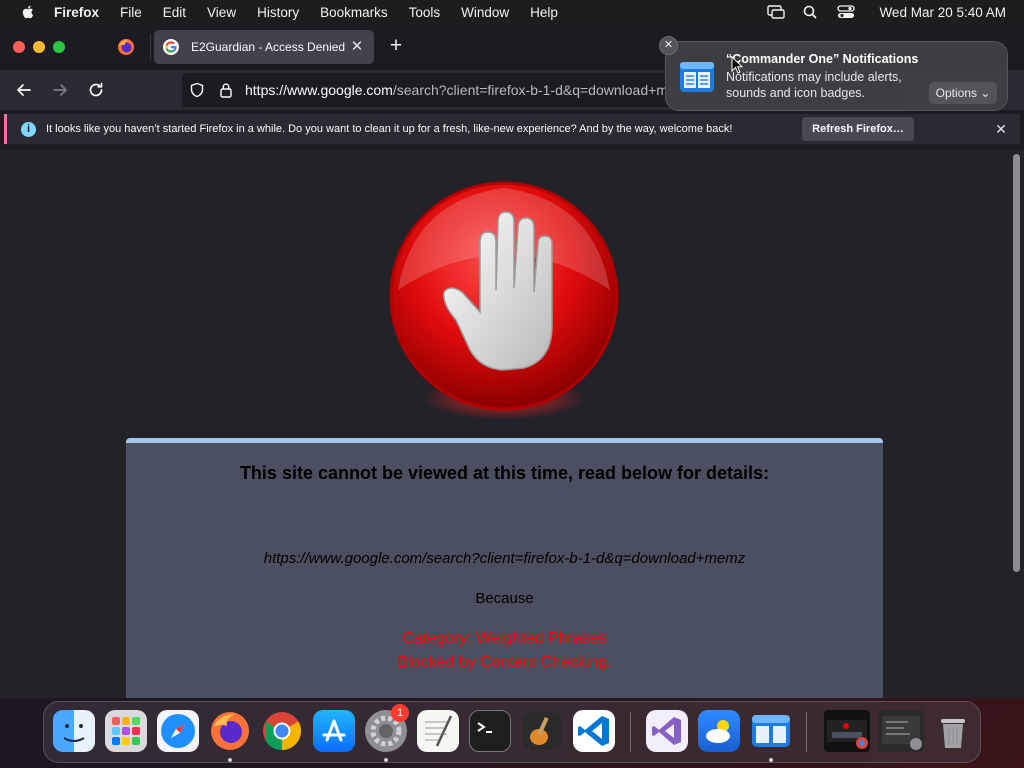 The image size is (1024, 768). What do you see at coordinates (221, 12) in the screenshot?
I see `menu-view: View` at bounding box center [221, 12].